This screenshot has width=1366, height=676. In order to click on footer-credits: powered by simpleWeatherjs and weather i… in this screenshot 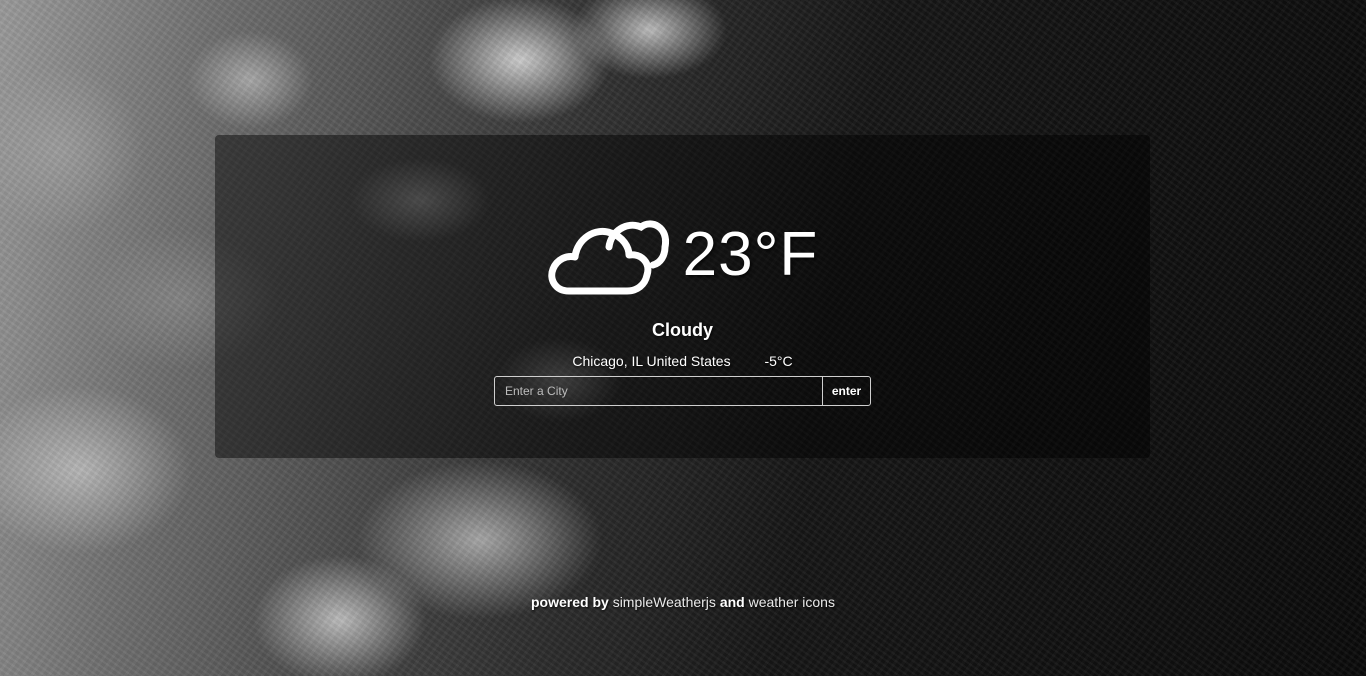, I will do `click(683, 602)`.